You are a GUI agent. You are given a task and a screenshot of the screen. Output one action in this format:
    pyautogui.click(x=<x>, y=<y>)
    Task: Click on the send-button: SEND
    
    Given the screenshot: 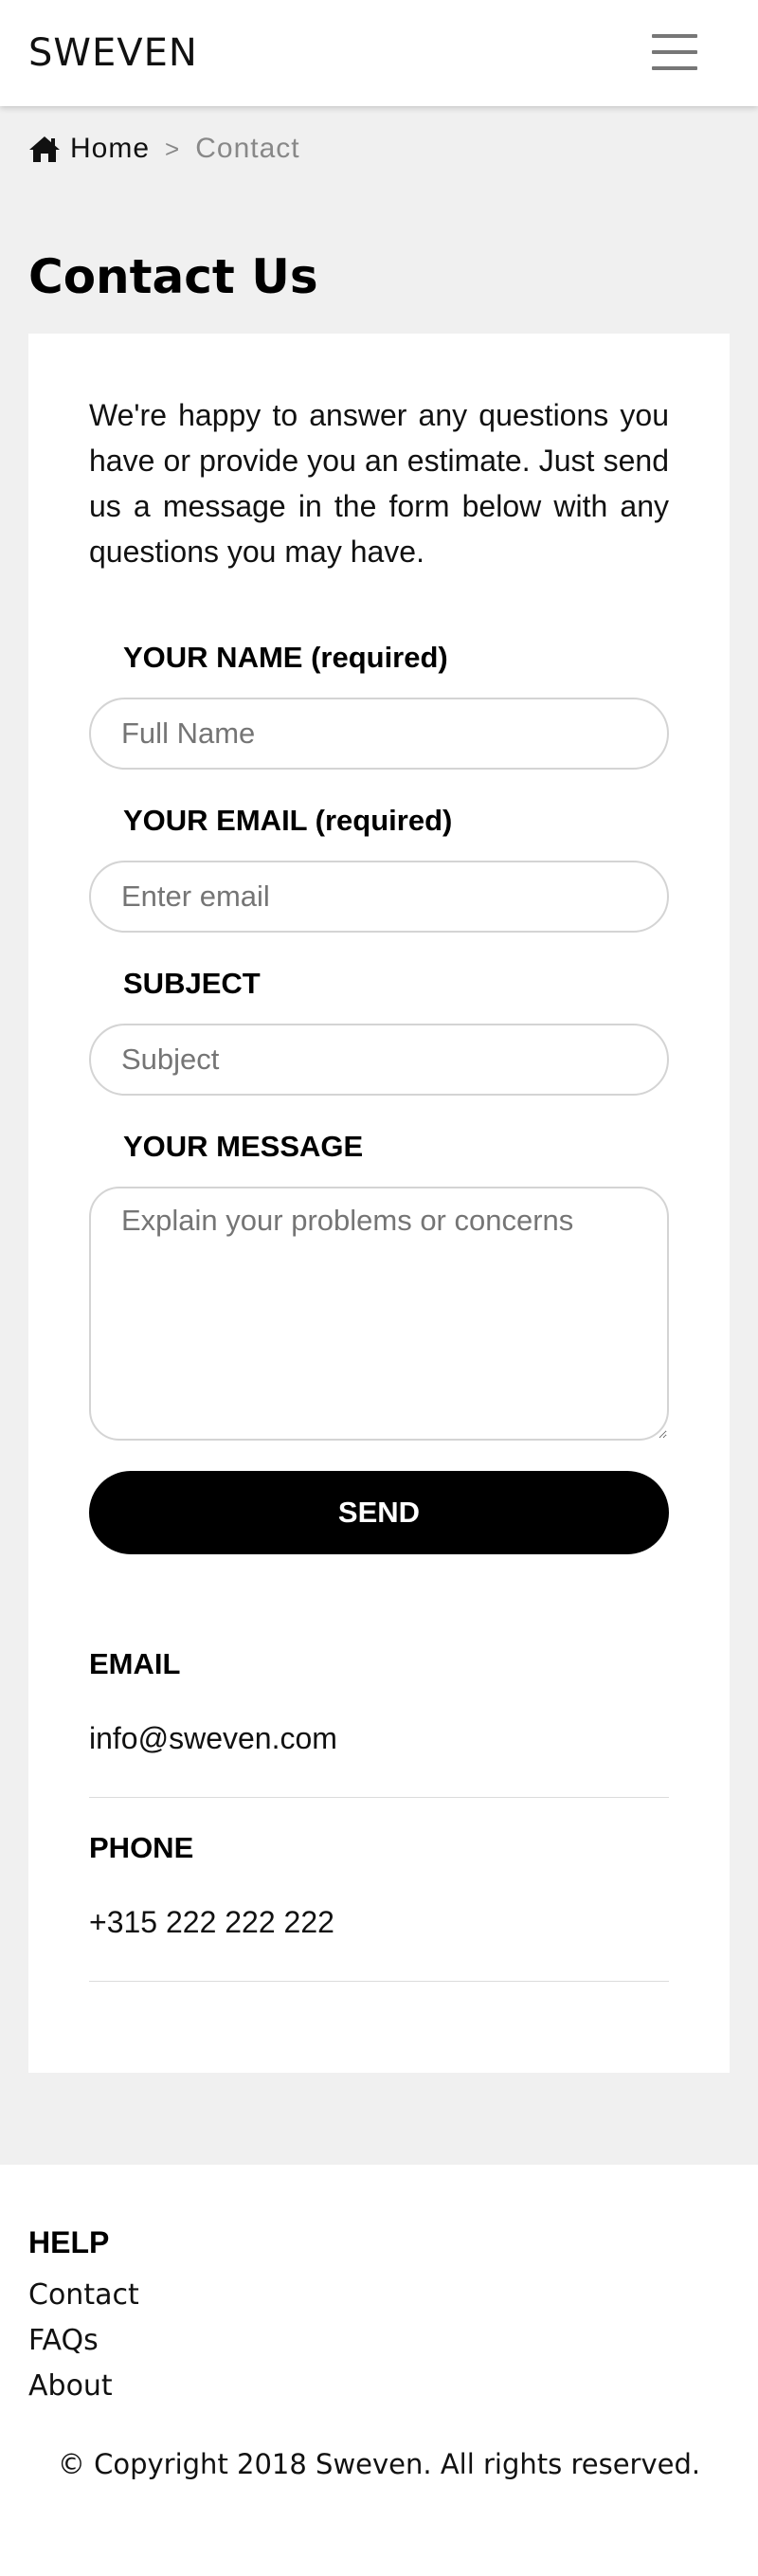 What is the action you would take?
    pyautogui.click(x=379, y=1512)
    